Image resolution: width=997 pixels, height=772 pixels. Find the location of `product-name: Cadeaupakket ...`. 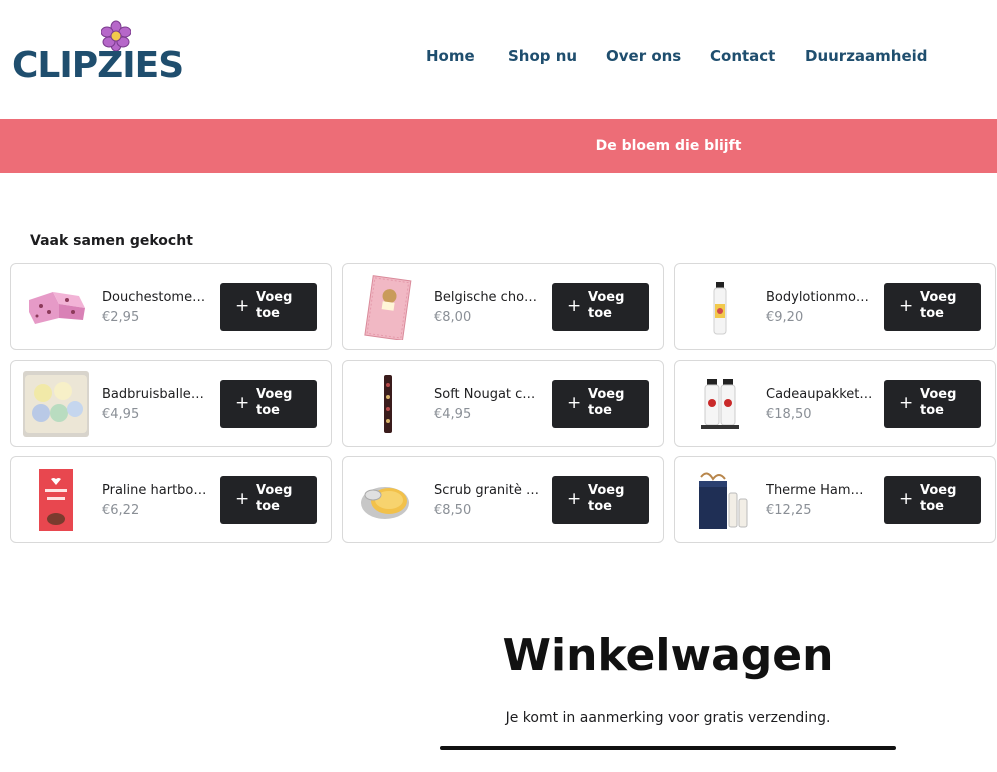

product-name: Cadeaupakket ... is located at coordinates (820, 395).